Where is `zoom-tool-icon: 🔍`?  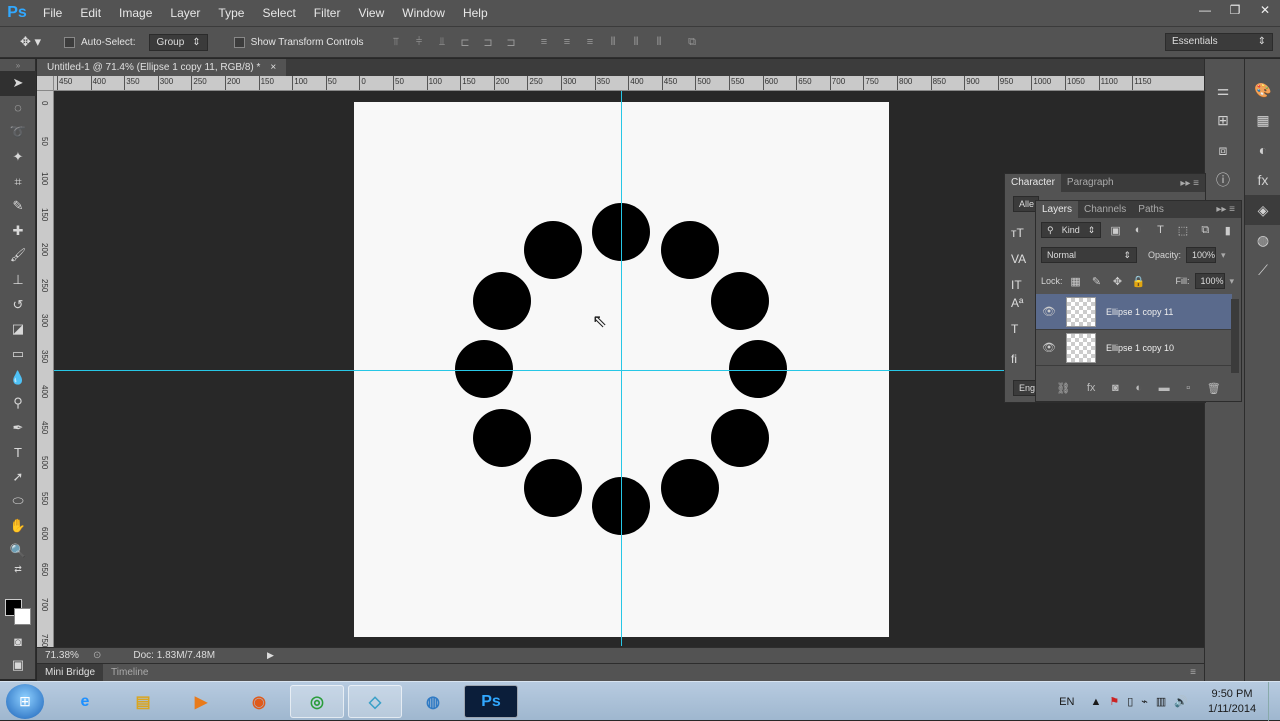
zoom-tool-icon: 🔍 is located at coordinates (18, 550).